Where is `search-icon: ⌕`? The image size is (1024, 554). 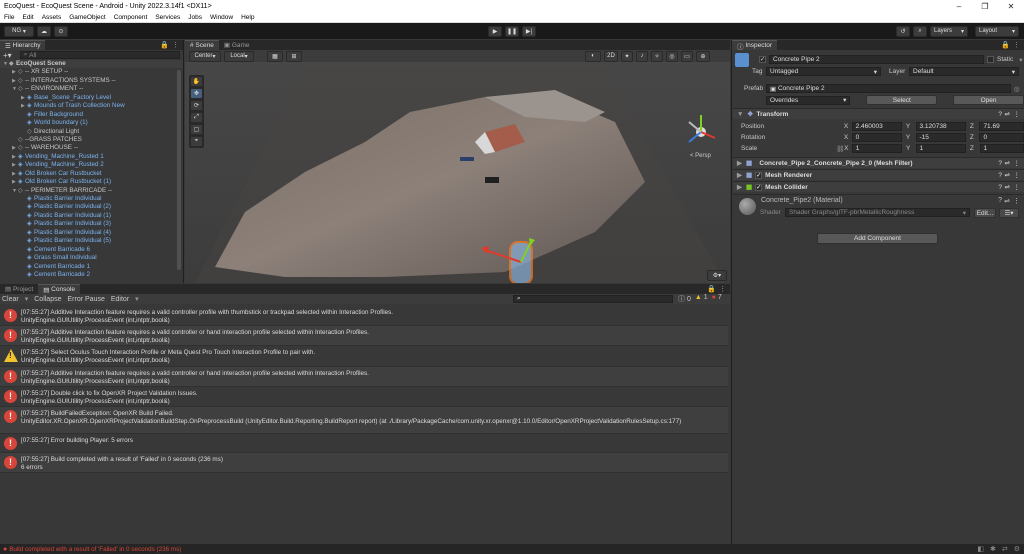 search-icon: ⌕ is located at coordinates (920, 31).